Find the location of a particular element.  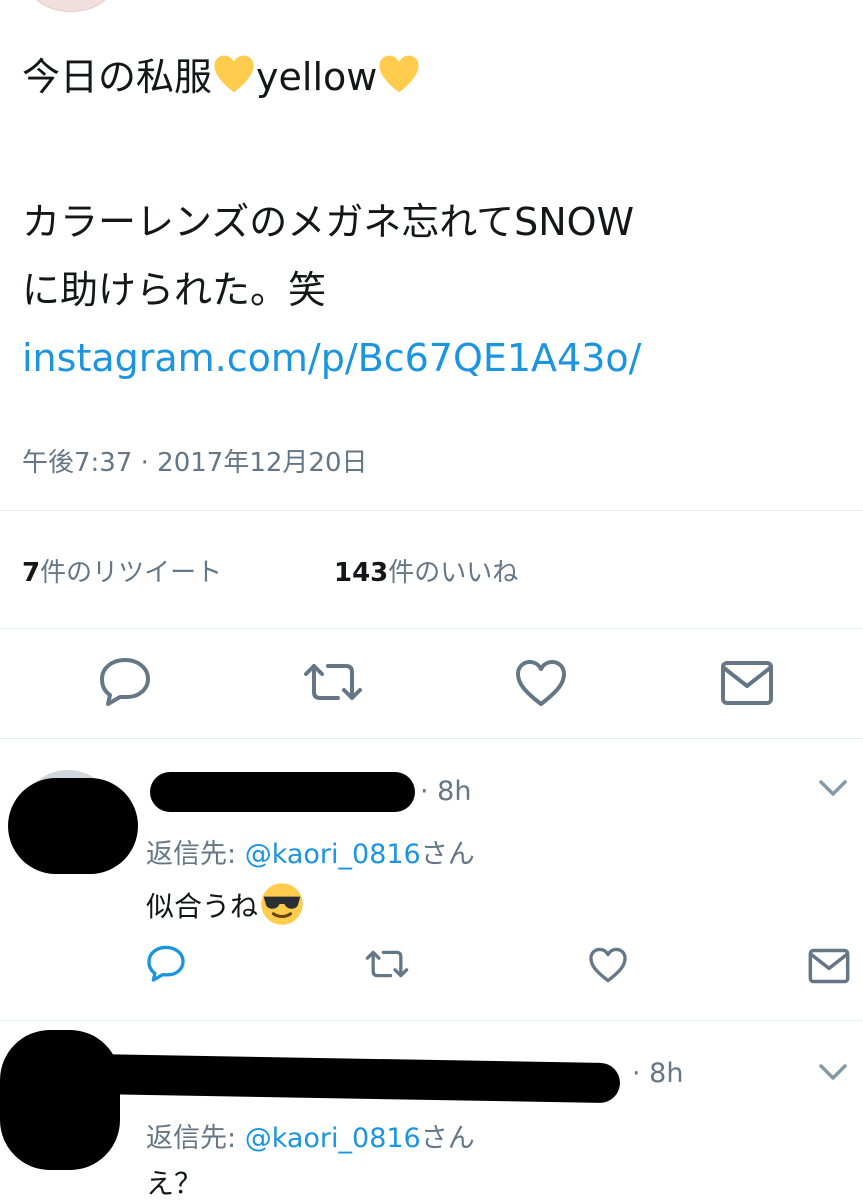

instagram-link: instagram.com/p/Bc67QE1A43o/ is located at coordinates (331, 358).